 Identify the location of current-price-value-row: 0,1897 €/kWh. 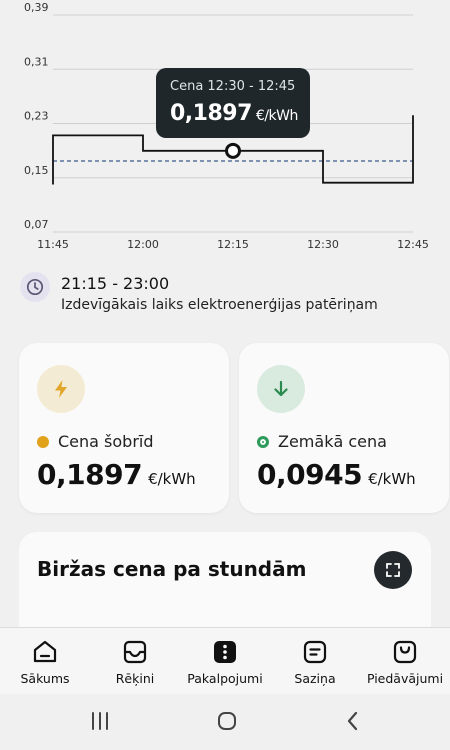
(116, 474).